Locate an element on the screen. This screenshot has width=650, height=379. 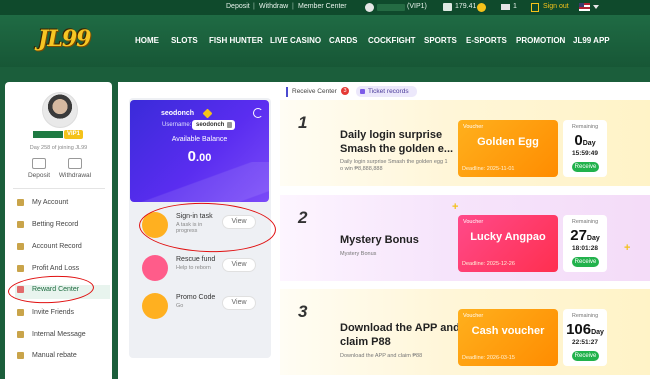
nav-jl99-app: JL99 APP is located at coordinates (591, 40).